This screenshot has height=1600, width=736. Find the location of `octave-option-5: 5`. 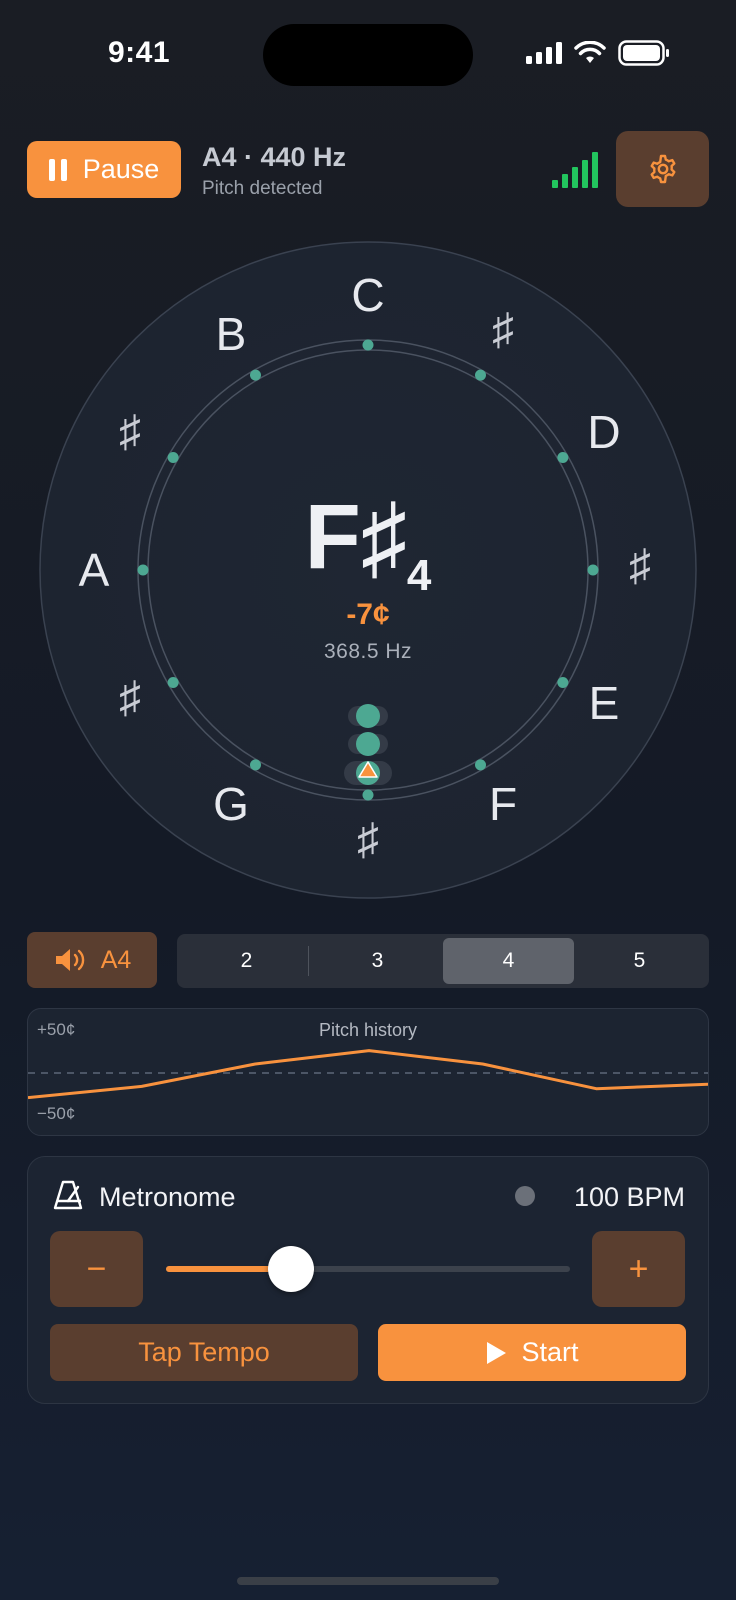

octave-option-5: 5 is located at coordinates (639, 961).